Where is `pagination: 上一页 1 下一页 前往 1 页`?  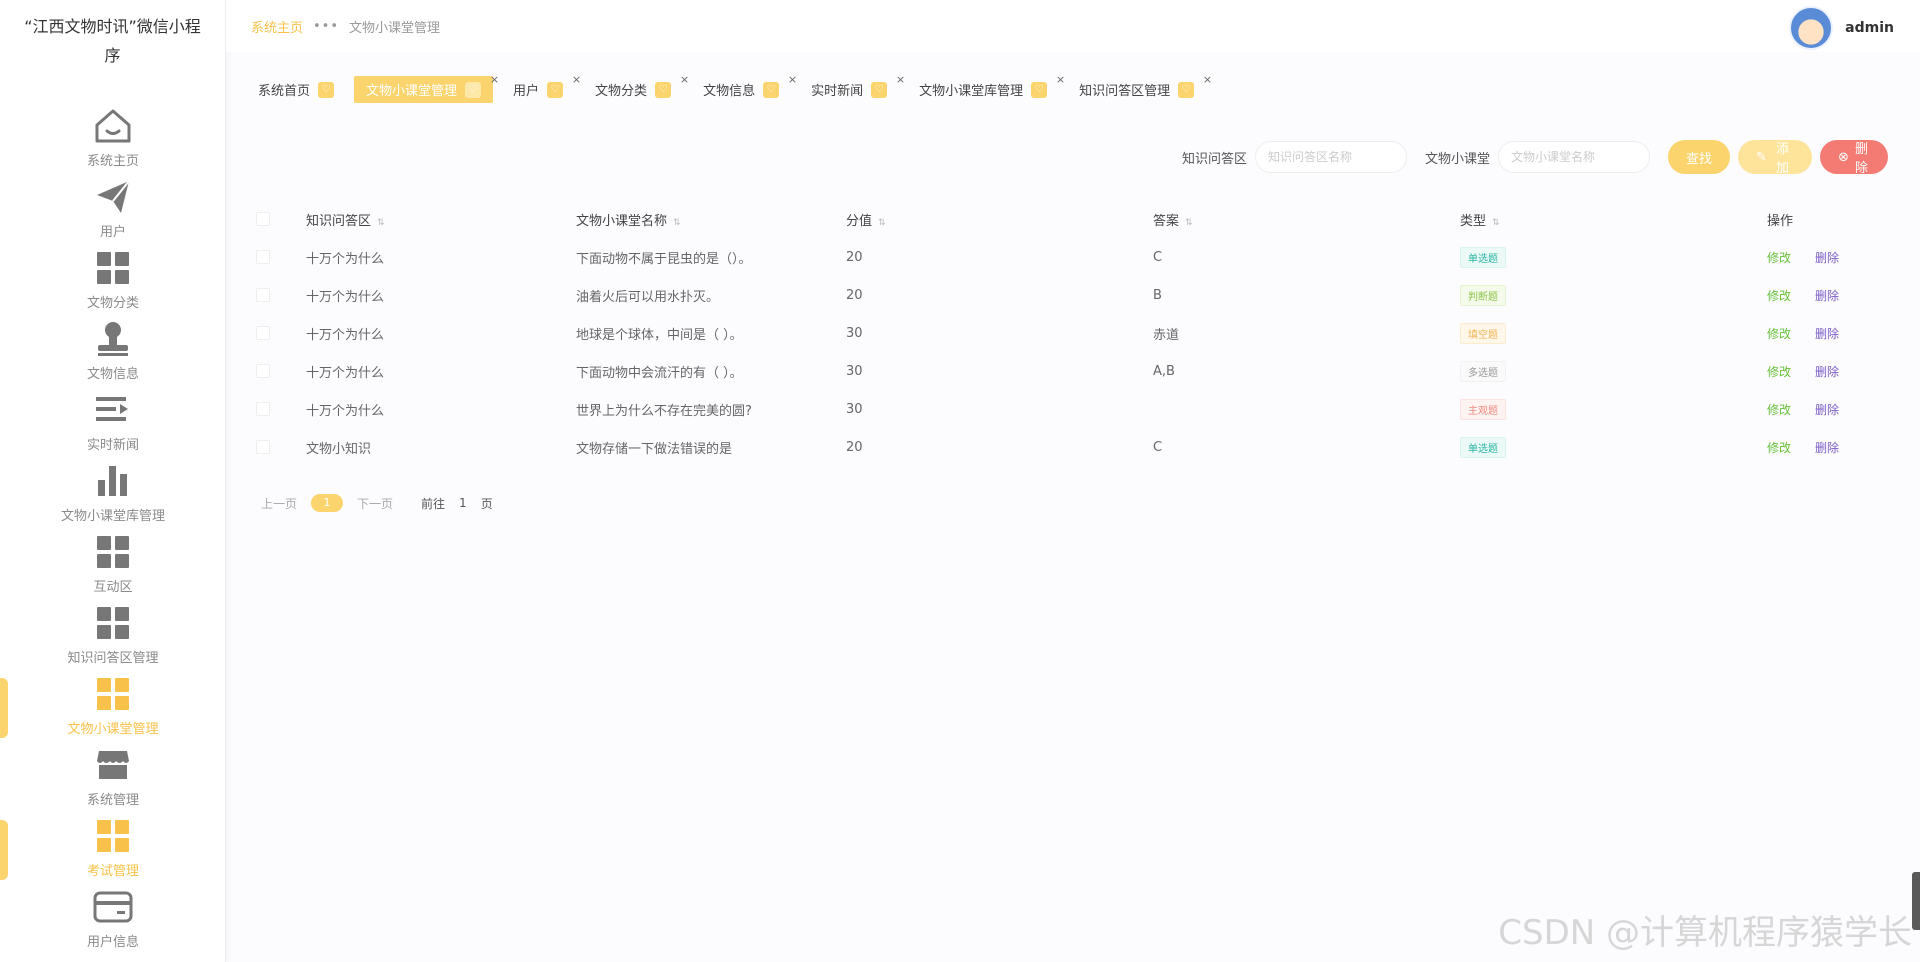 pagination: 上一页 1 下一页 前往 1 页 is located at coordinates (377, 503).